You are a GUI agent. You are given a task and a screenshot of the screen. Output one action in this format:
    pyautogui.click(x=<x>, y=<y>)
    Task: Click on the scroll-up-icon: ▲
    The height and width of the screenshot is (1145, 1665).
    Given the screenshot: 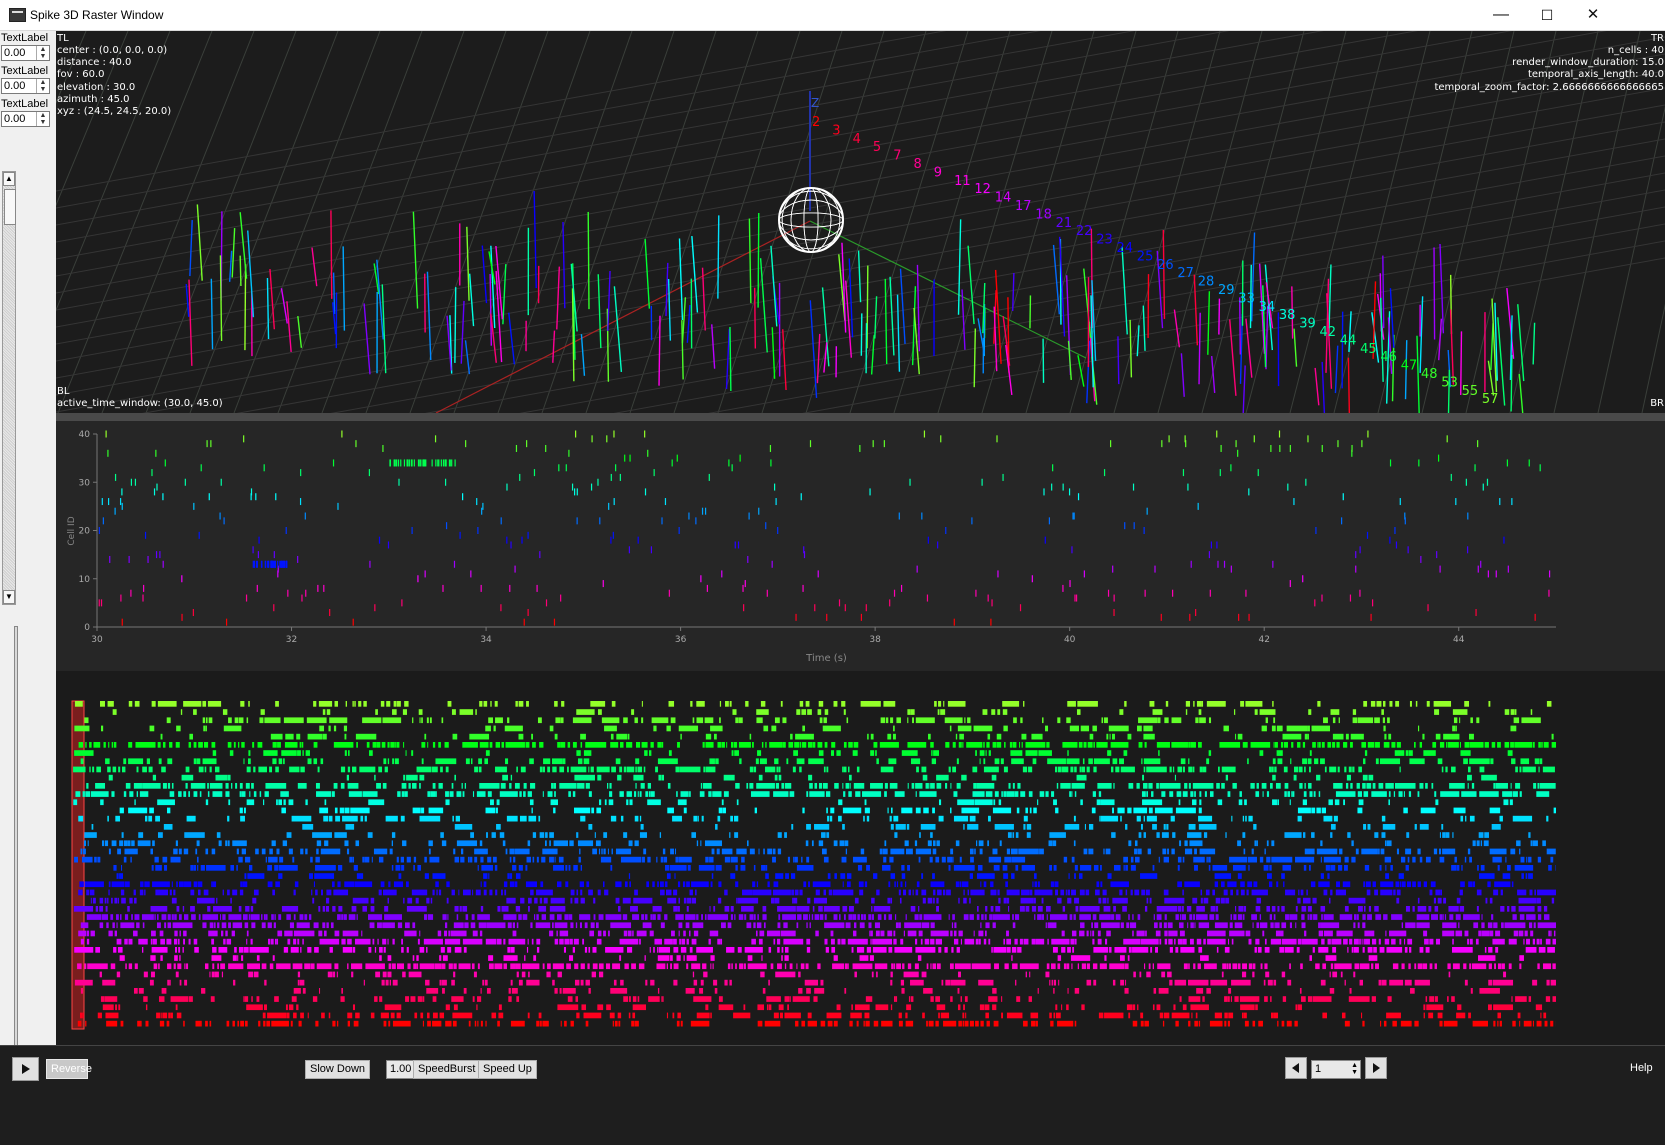 What is the action you would take?
    pyautogui.click(x=9, y=179)
    